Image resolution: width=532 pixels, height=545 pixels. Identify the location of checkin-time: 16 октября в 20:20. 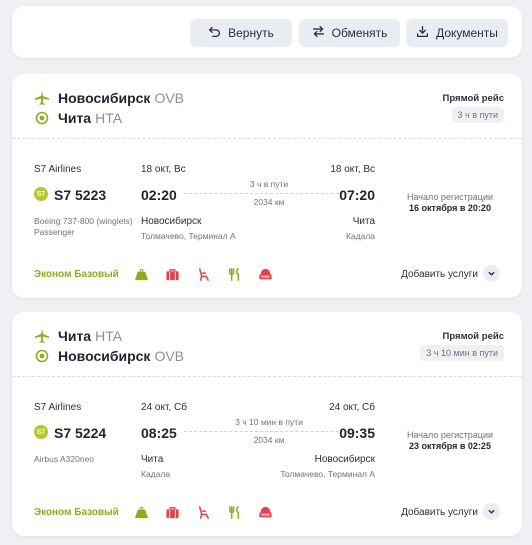
(450, 208).